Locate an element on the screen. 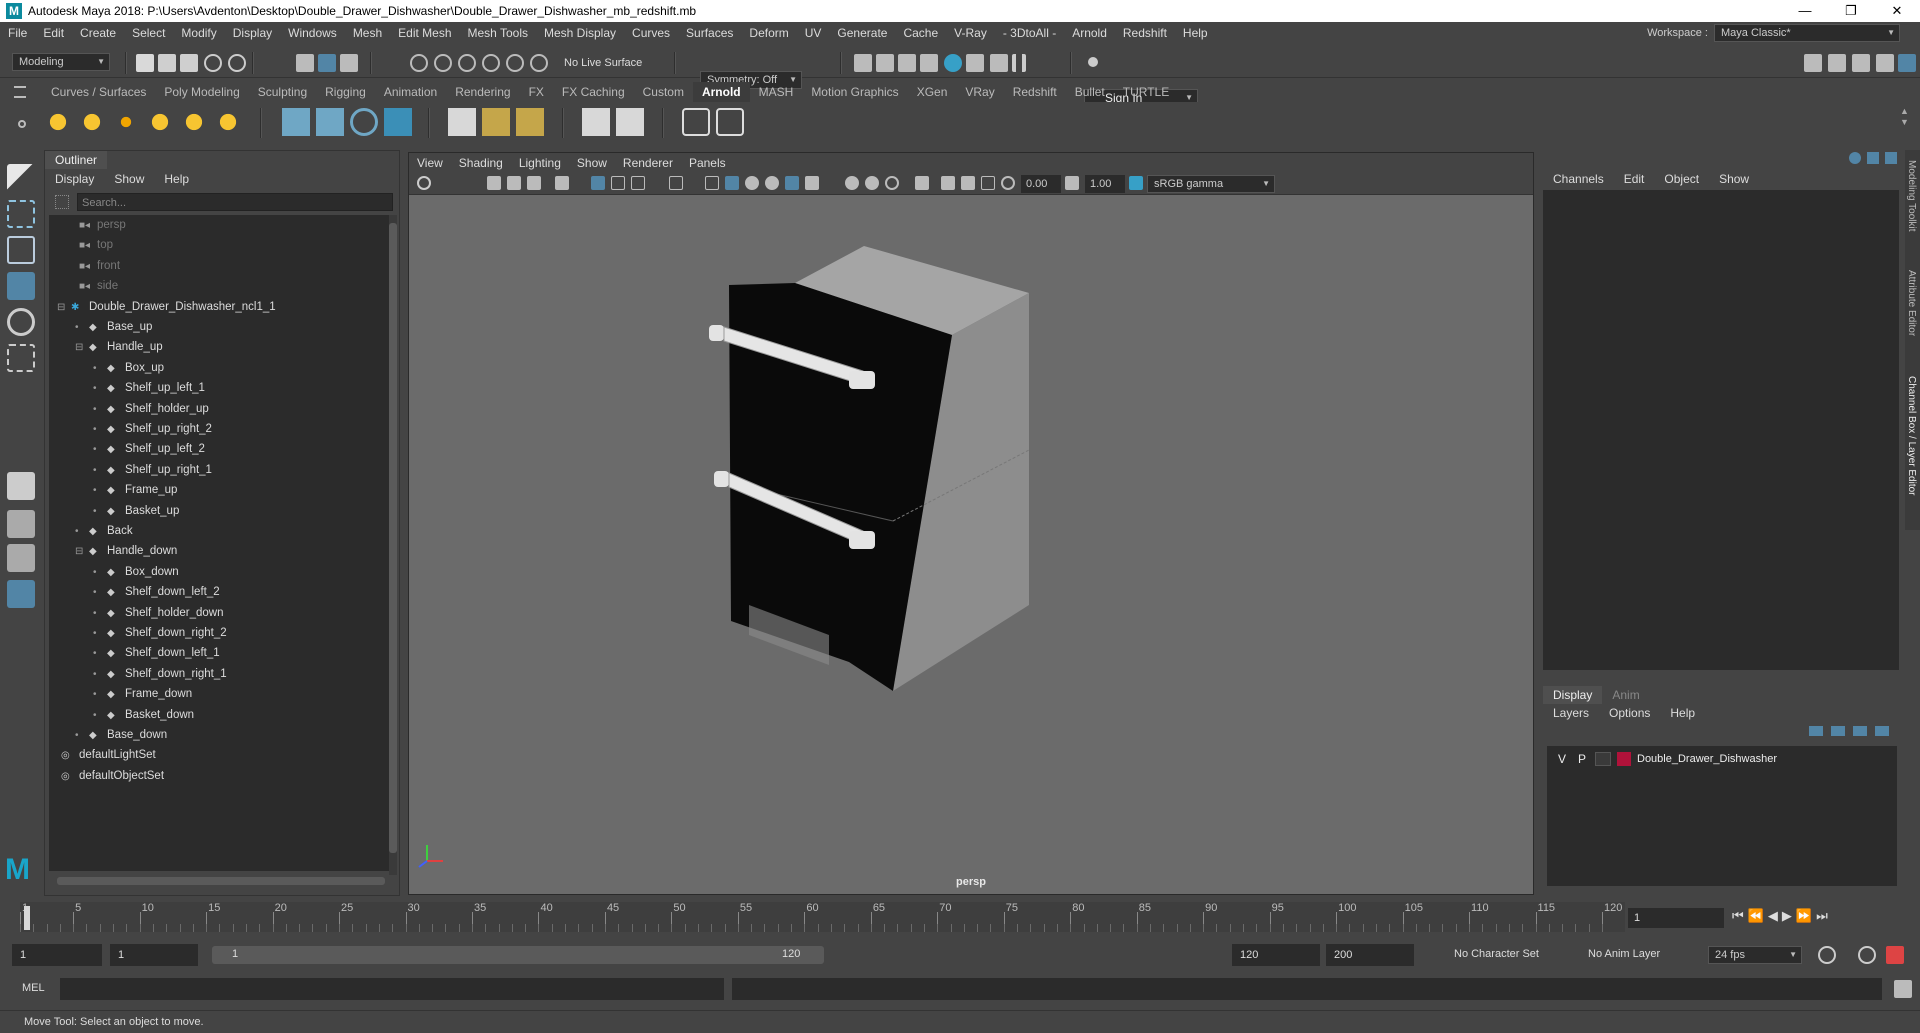 This screenshot has height=1033, width=1920. select-component-icon is located at coordinates (349, 63).